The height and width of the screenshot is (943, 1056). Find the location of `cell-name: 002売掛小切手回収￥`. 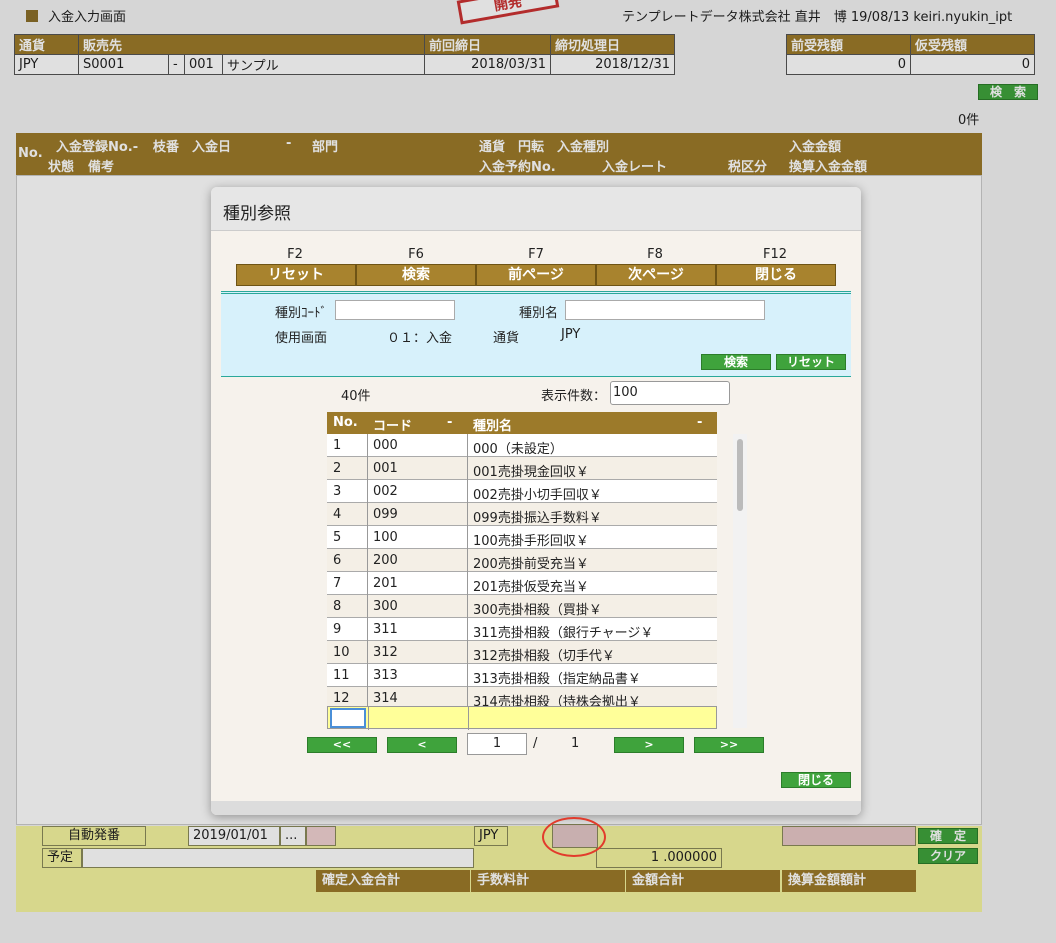

cell-name: 002売掛小切手回収￥ is located at coordinates (537, 495).